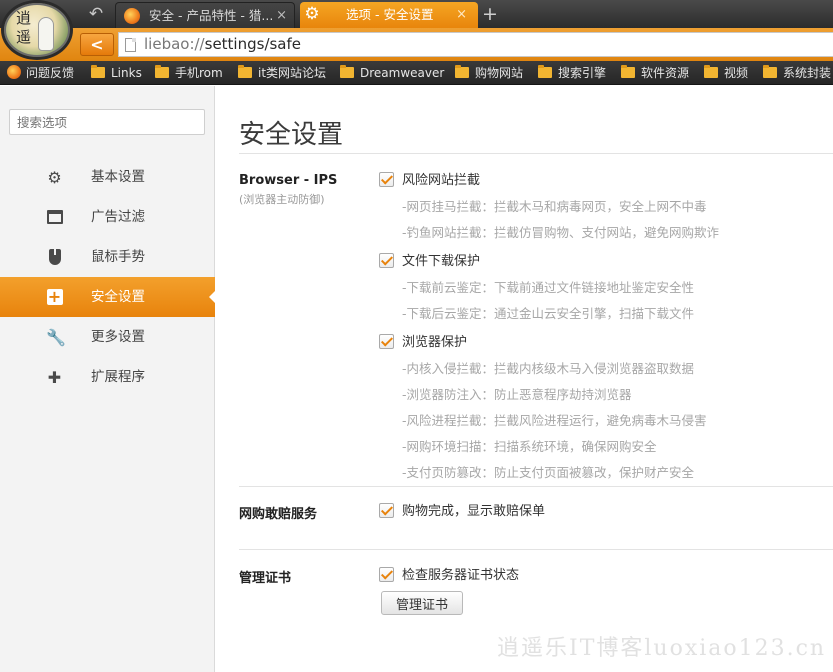 The image size is (833, 672). What do you see at coordinates (461, 575) in the screenshot?
I see `option-label: 检查服务器证书状态` at bounding box center [461, 575].